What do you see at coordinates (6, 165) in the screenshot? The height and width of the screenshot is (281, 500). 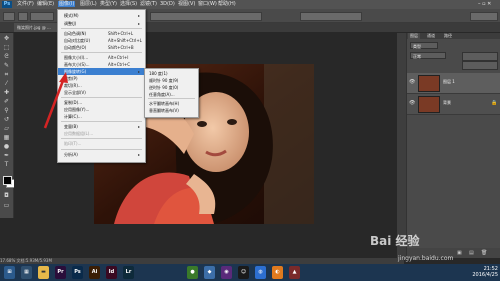 I see `type-tool-icon: T` at bounding box center [6, 165].